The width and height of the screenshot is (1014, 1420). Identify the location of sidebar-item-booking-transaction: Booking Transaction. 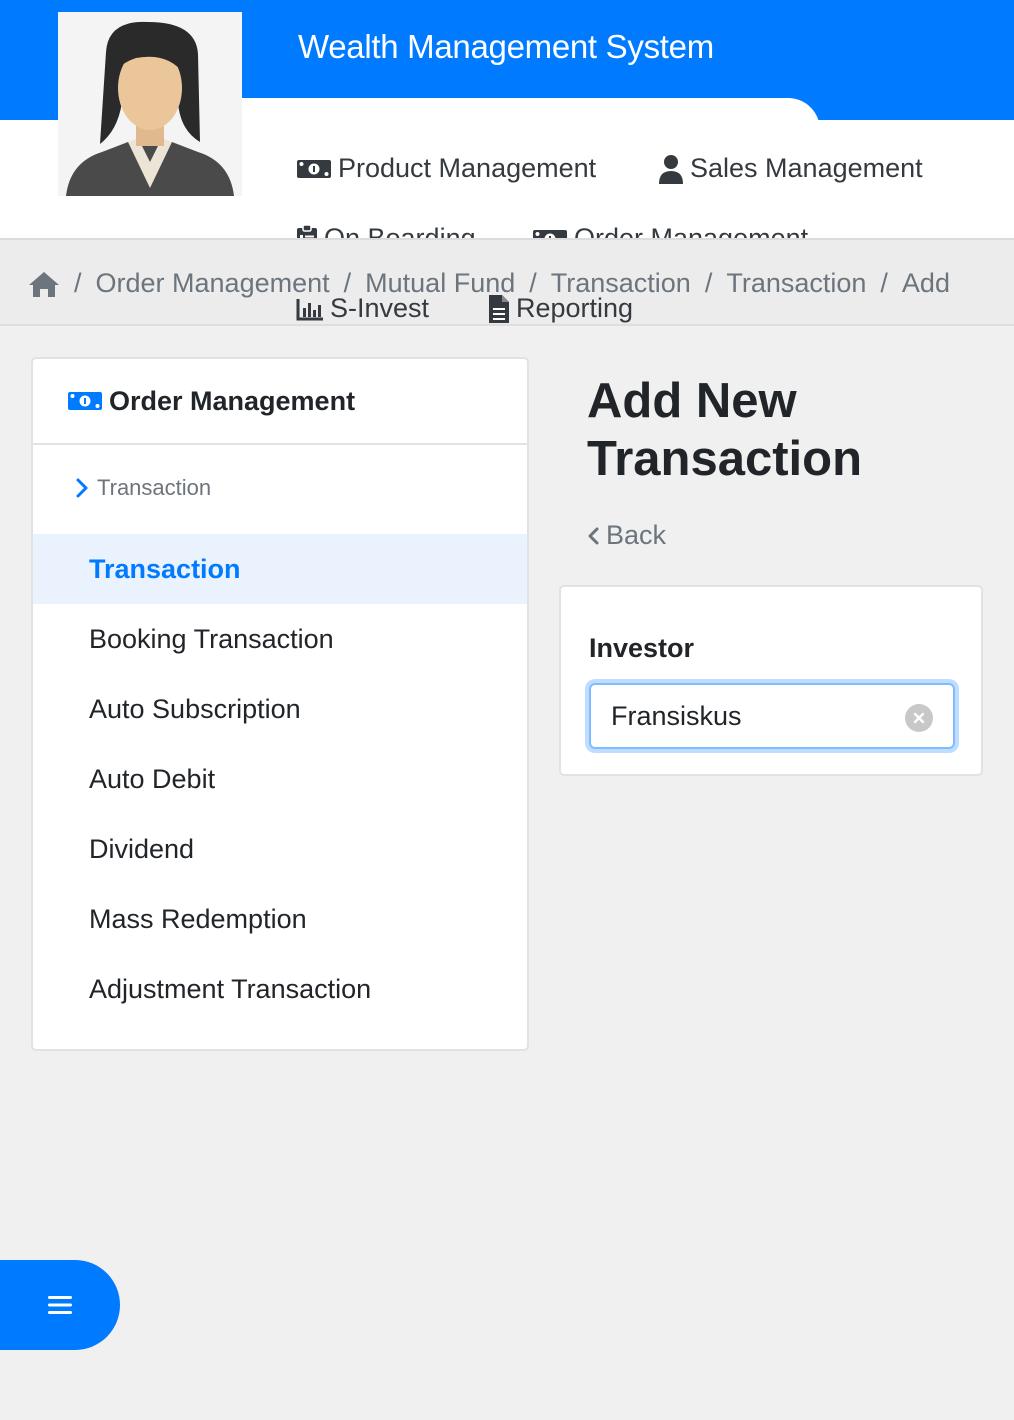
(280, 639).